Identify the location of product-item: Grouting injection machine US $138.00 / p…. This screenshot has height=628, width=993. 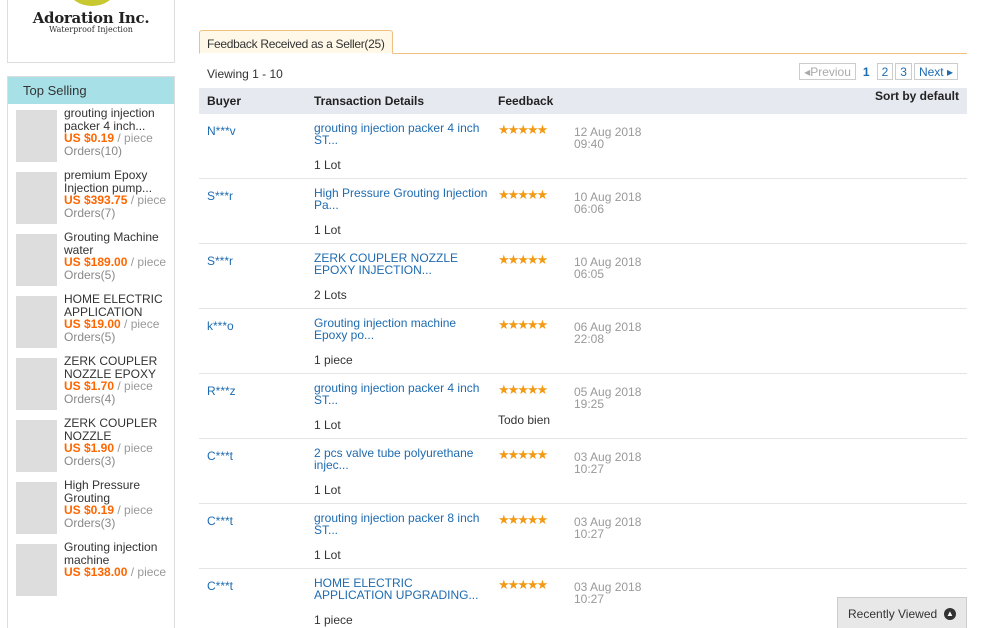
(91, 569).